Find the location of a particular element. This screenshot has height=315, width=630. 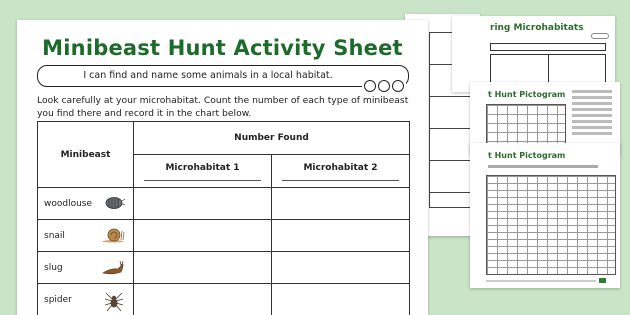

header-number-found: Number Found is located at coordinates (271, 138).